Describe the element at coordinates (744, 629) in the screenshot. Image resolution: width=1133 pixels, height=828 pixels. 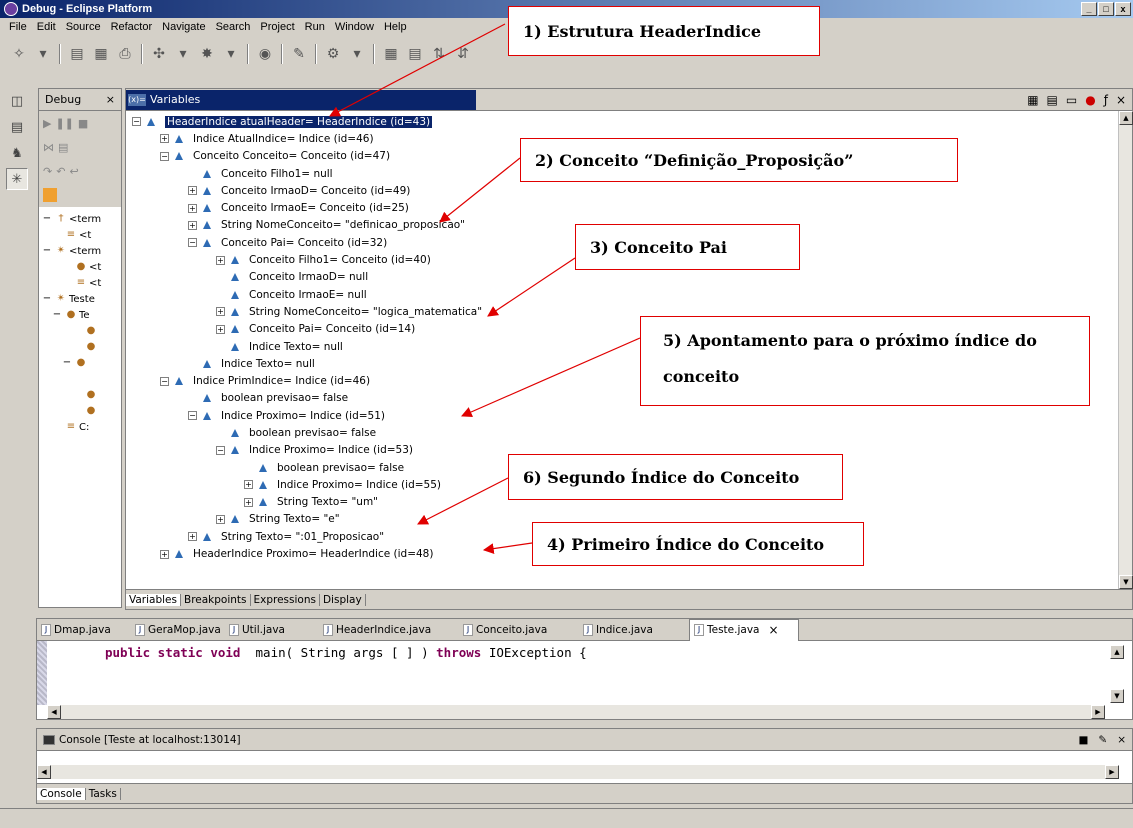
I see `tab-teste-java: J Teste.java ×` at that location.